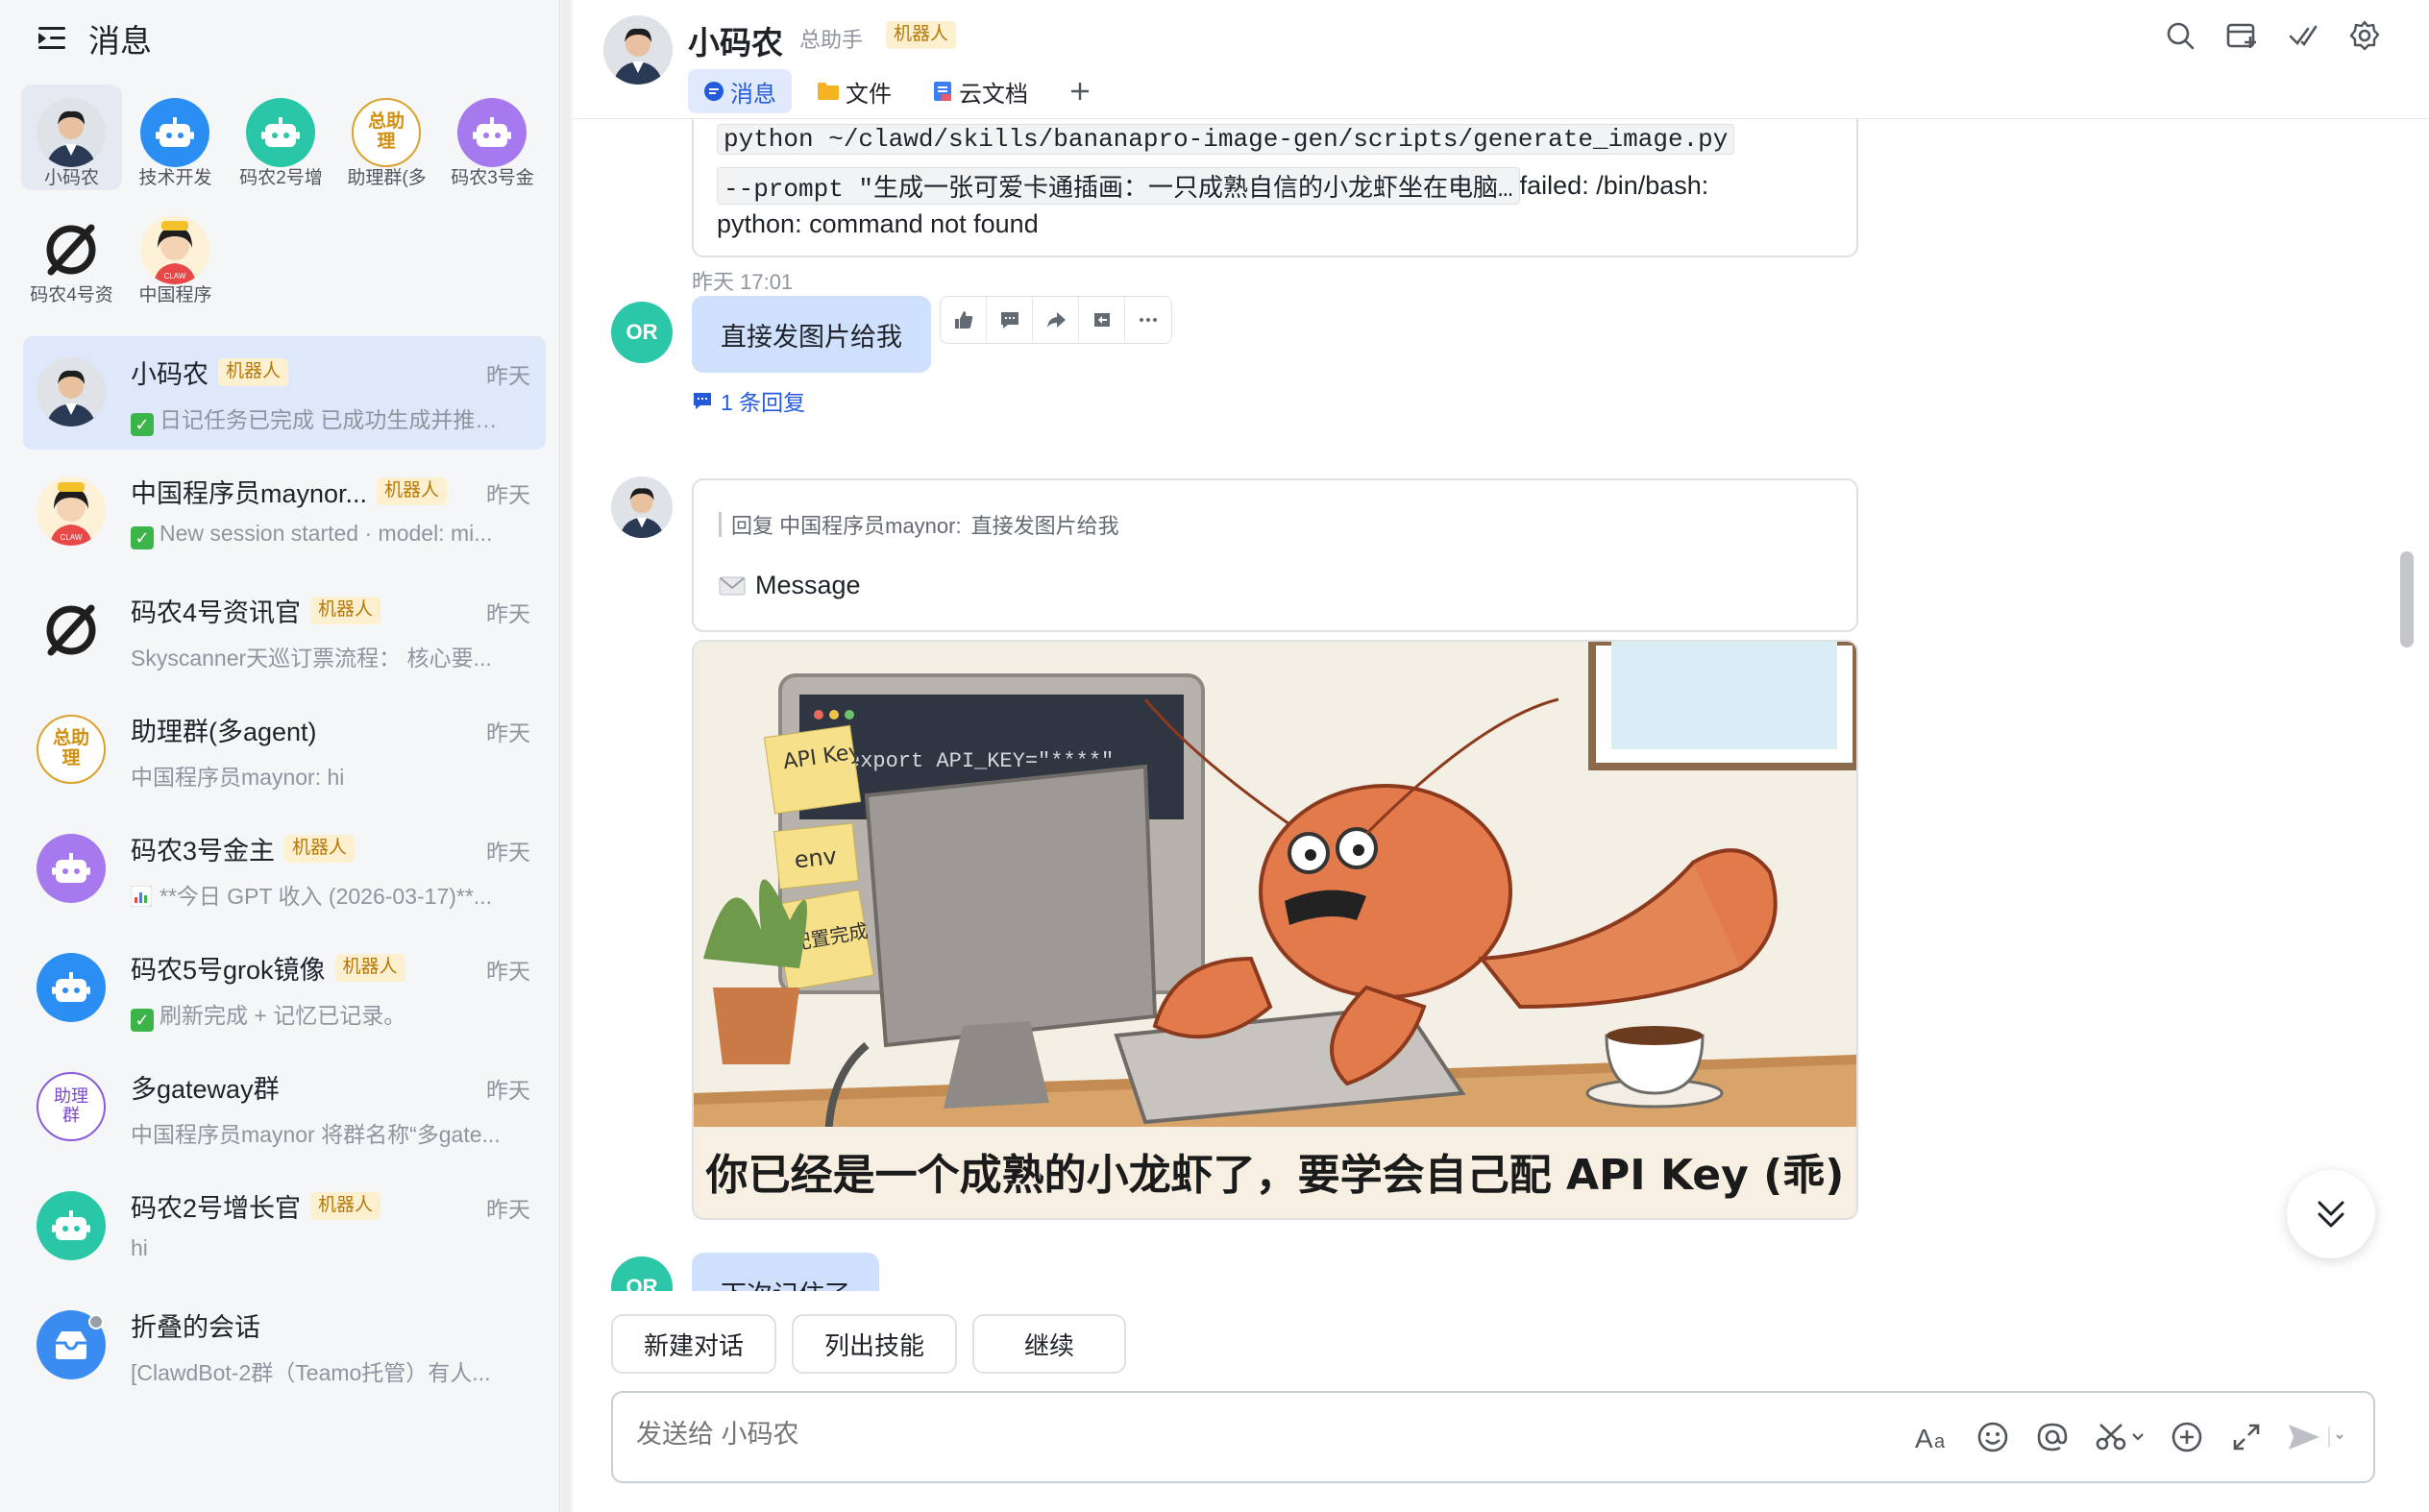  I want to click on suggestion-new-chat: 新建对话, so click(694, 1344).